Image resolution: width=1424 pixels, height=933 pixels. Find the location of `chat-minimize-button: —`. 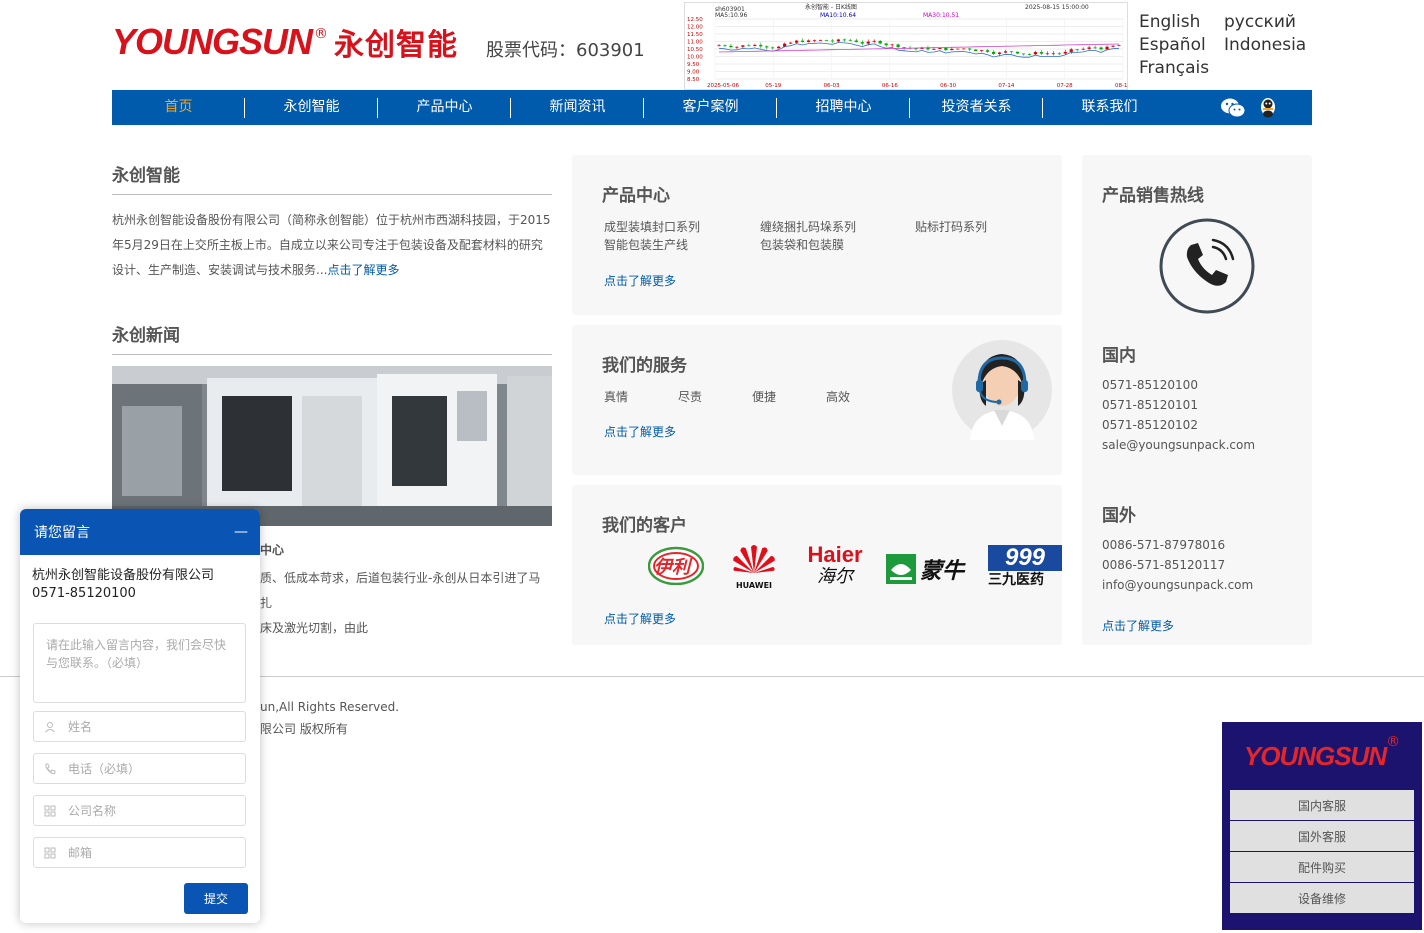

chat-minimize-button: — is located at coordinates (241, 532).